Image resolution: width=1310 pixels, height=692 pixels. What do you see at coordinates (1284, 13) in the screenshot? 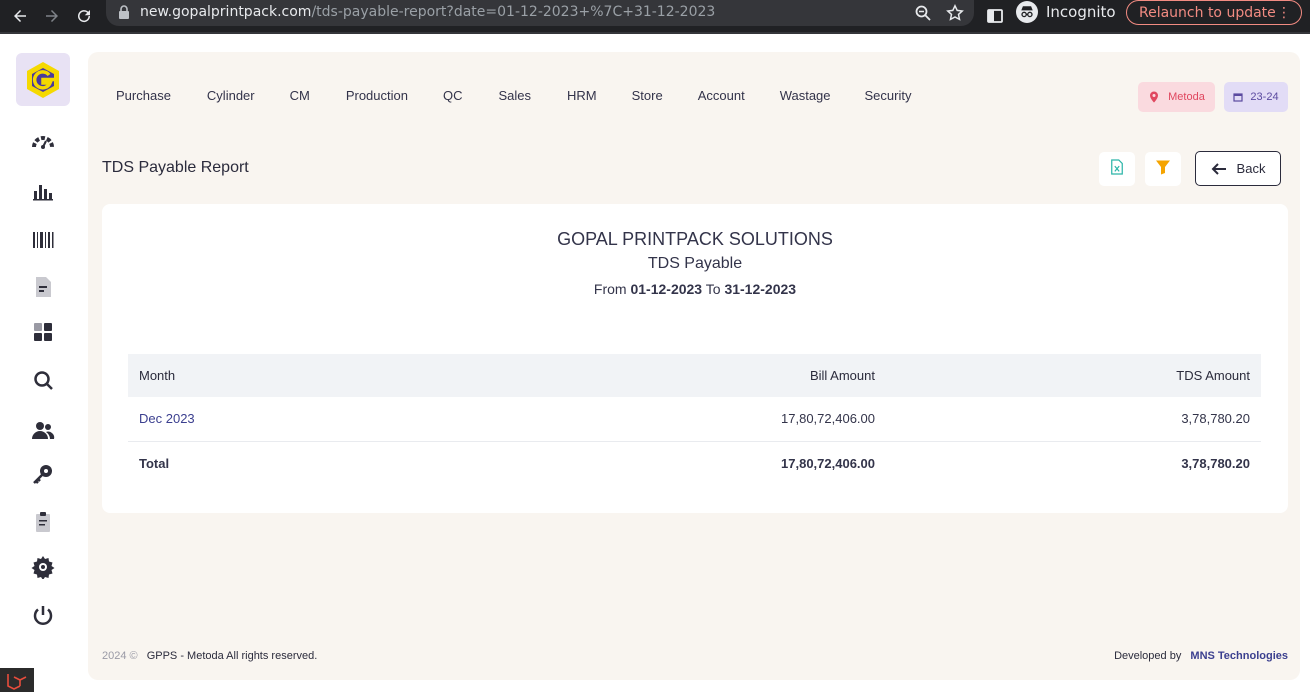
I see `more-menu-icon: ⋮` at bounding box center [1284, 13].